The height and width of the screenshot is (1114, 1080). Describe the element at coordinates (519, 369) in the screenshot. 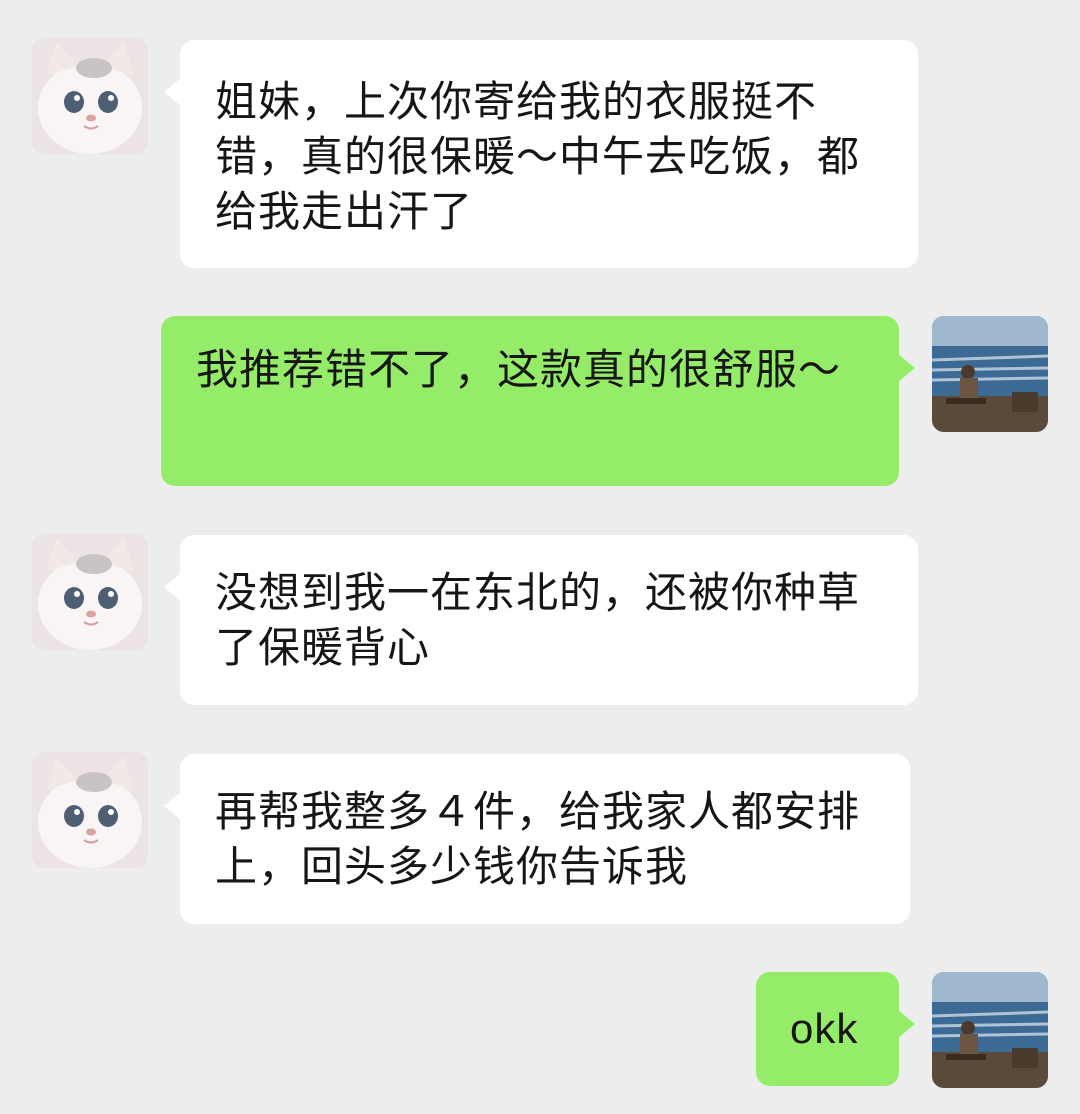

I see `message-text: 我推荐错不了，这款真的很舒服～` at that location.